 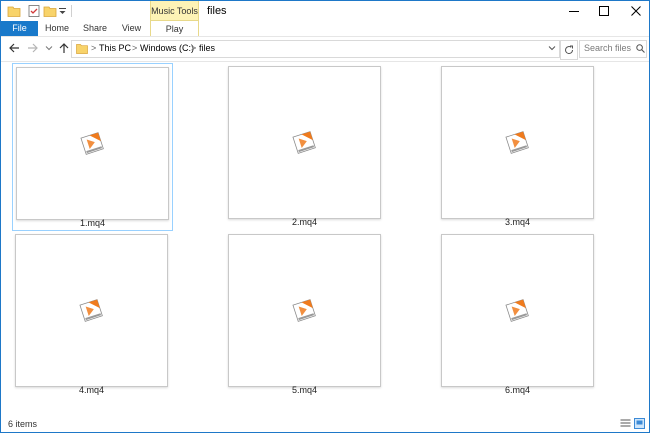 I want to click on tab-play: Play, so click(x=174, y=28).